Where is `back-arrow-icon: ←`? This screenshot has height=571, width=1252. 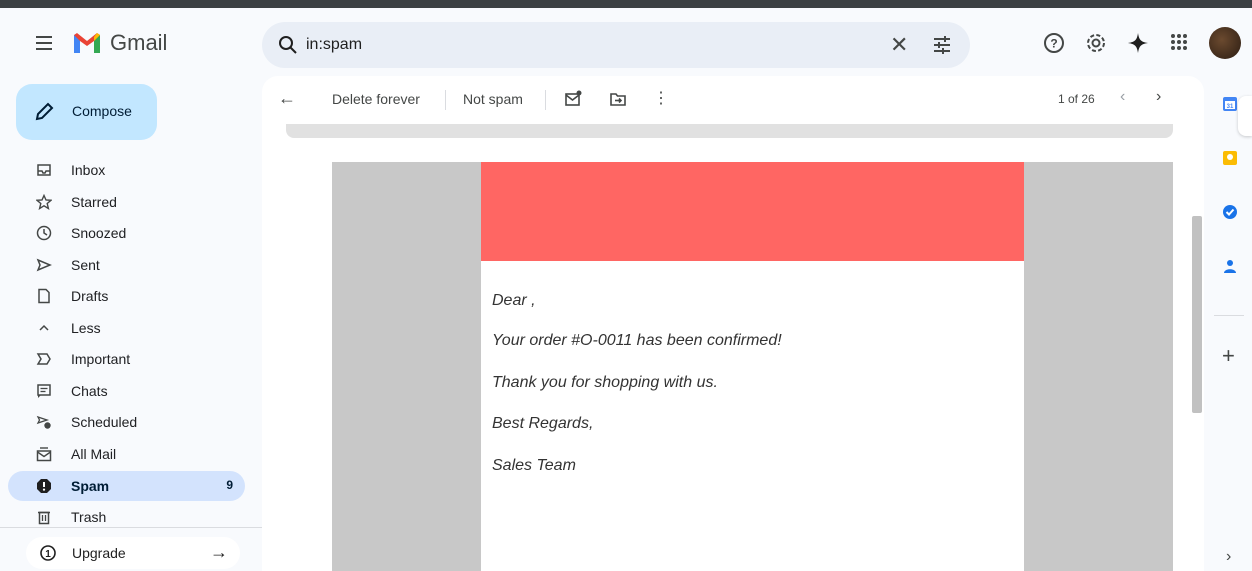
back-arrow-icon: ← is located at coordinates (287, 98).